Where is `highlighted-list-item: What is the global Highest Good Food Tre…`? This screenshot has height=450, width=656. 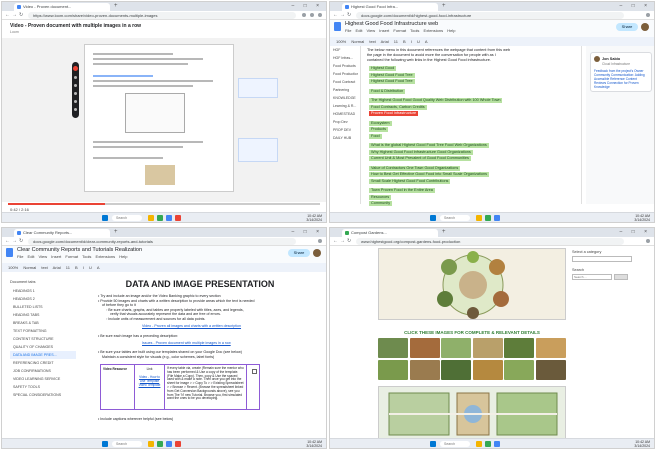
highlighted-list-item: What is the global Highest Good Food Tre… is located at coordinates (429, 145).